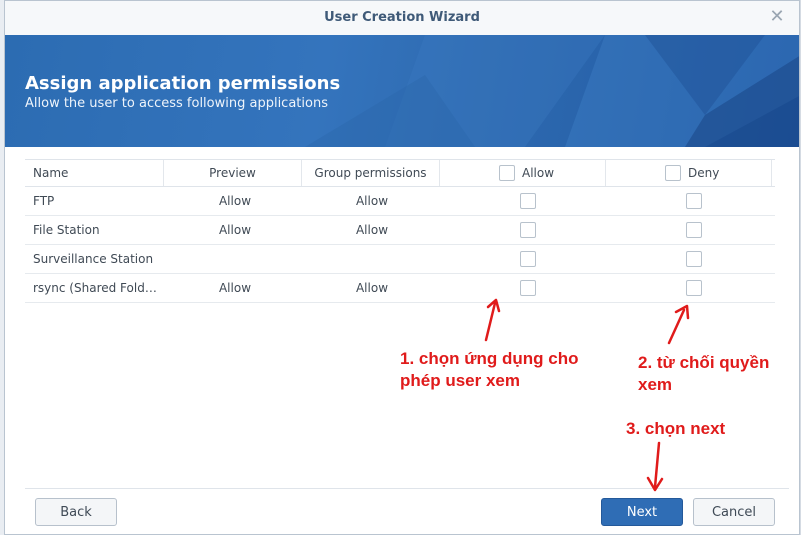  What do you see at coordinates (773, 173) in the screenshot?
I see `column-header-end` at bounding box center [773, 173].